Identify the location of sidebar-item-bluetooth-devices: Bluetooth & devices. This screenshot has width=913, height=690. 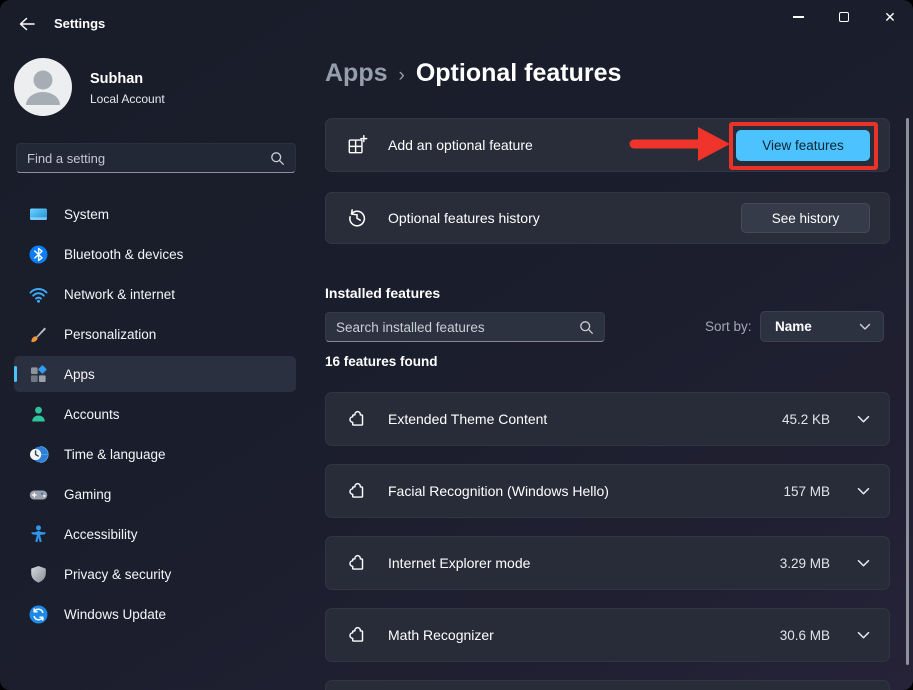
(155, 254).